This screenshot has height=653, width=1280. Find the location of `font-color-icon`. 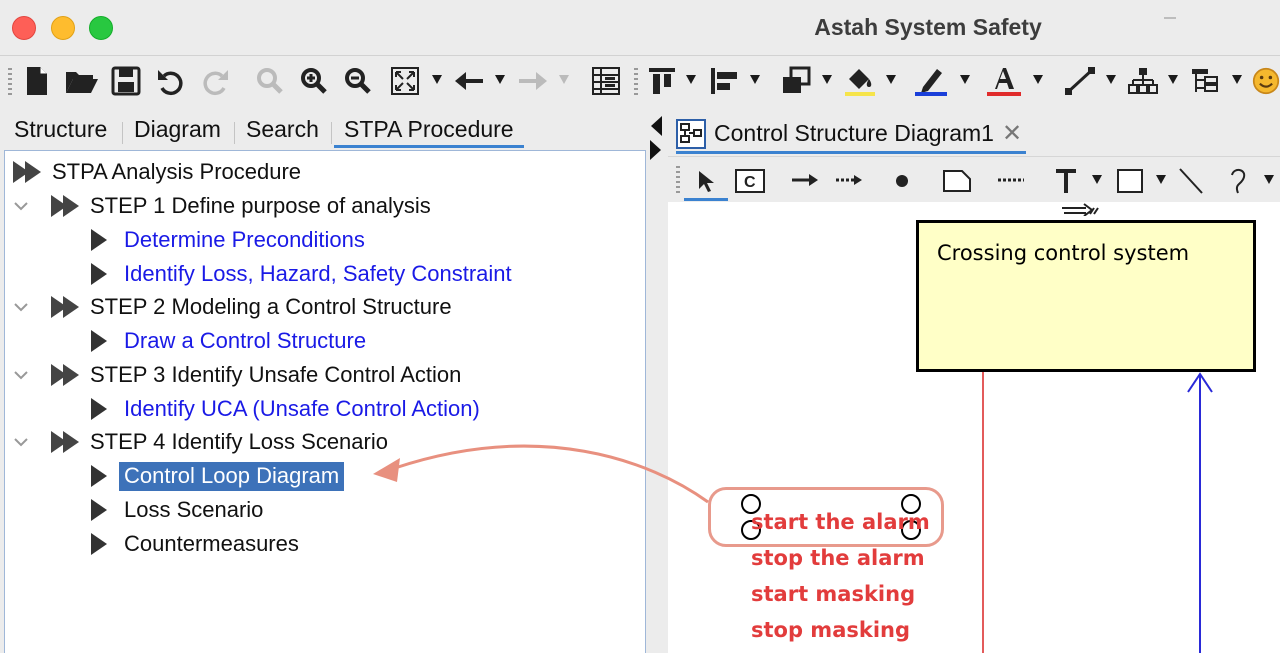

font-color-icon is located at coordinates (1004, 81).